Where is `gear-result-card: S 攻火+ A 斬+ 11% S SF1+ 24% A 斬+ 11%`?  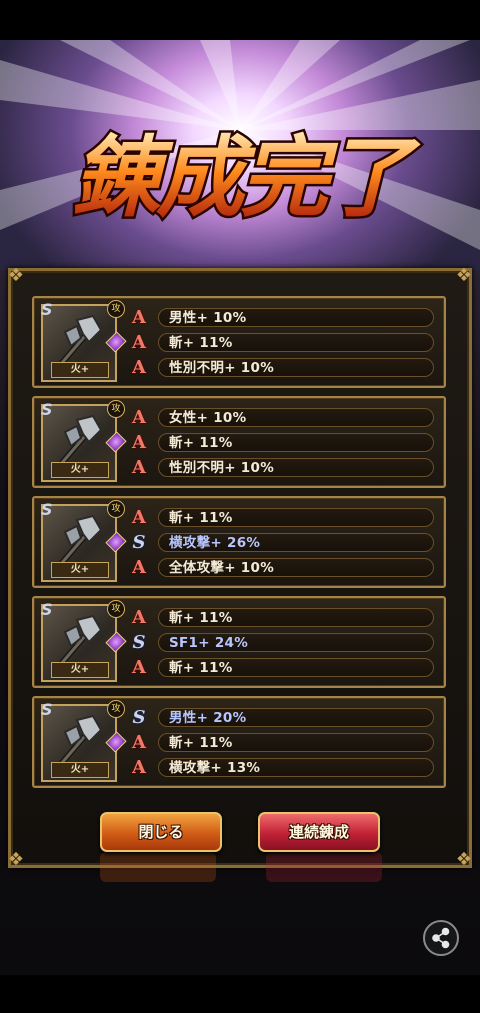
gear-result-card: S 攻火+ A 斬+ 11% S SF1+ 24% A 斬+ 11% is located at coordinates (239, 642).